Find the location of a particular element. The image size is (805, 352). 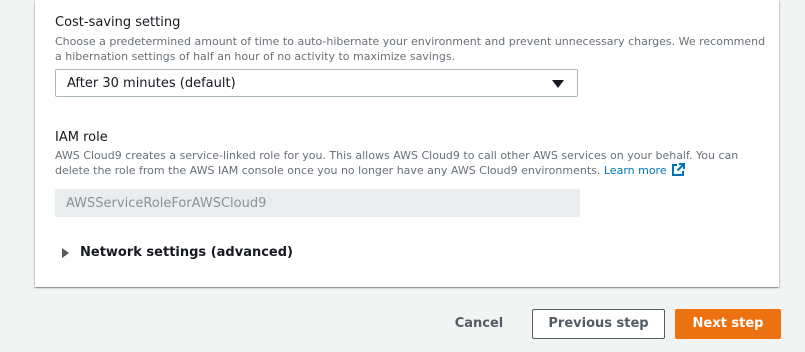

cost-saving-select: After 30 minutes (default) is located at coordinates (316, 83).